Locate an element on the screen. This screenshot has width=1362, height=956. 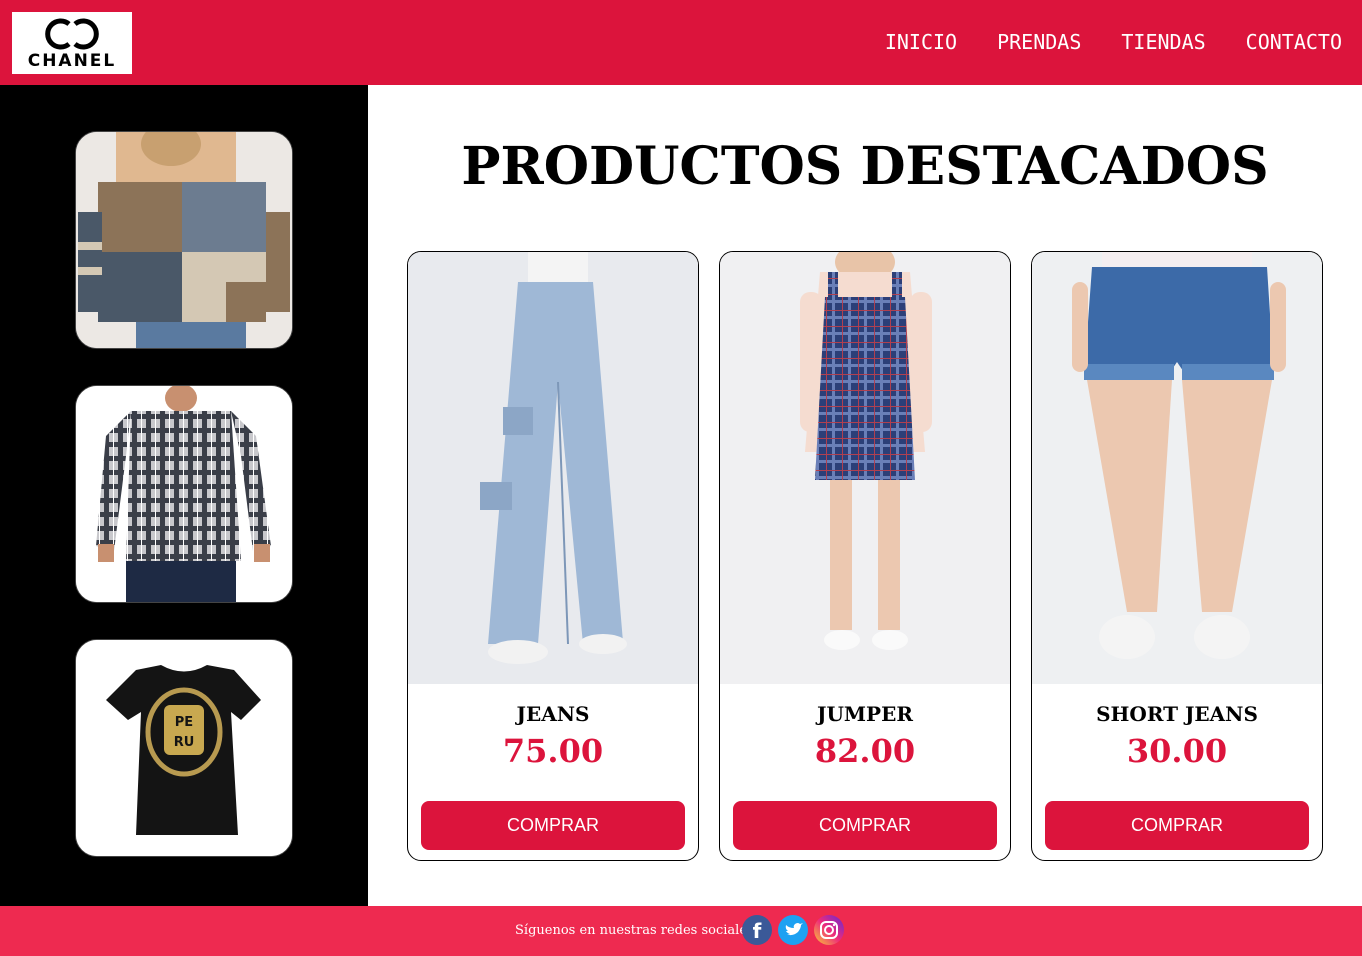
product-card-jeans: JEANS 75.00 COMPRAR is located at coordinates (553, 556).